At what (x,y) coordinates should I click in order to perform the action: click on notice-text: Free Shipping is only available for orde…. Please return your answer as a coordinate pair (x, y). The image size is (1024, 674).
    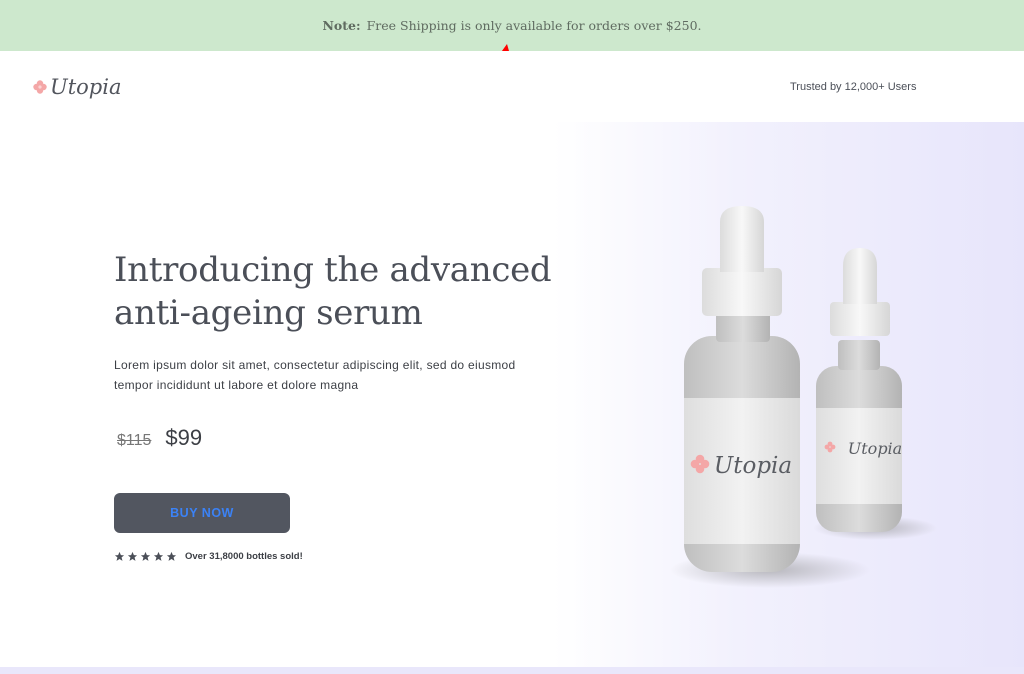
    Looking at the image, I should click on (534, 25).